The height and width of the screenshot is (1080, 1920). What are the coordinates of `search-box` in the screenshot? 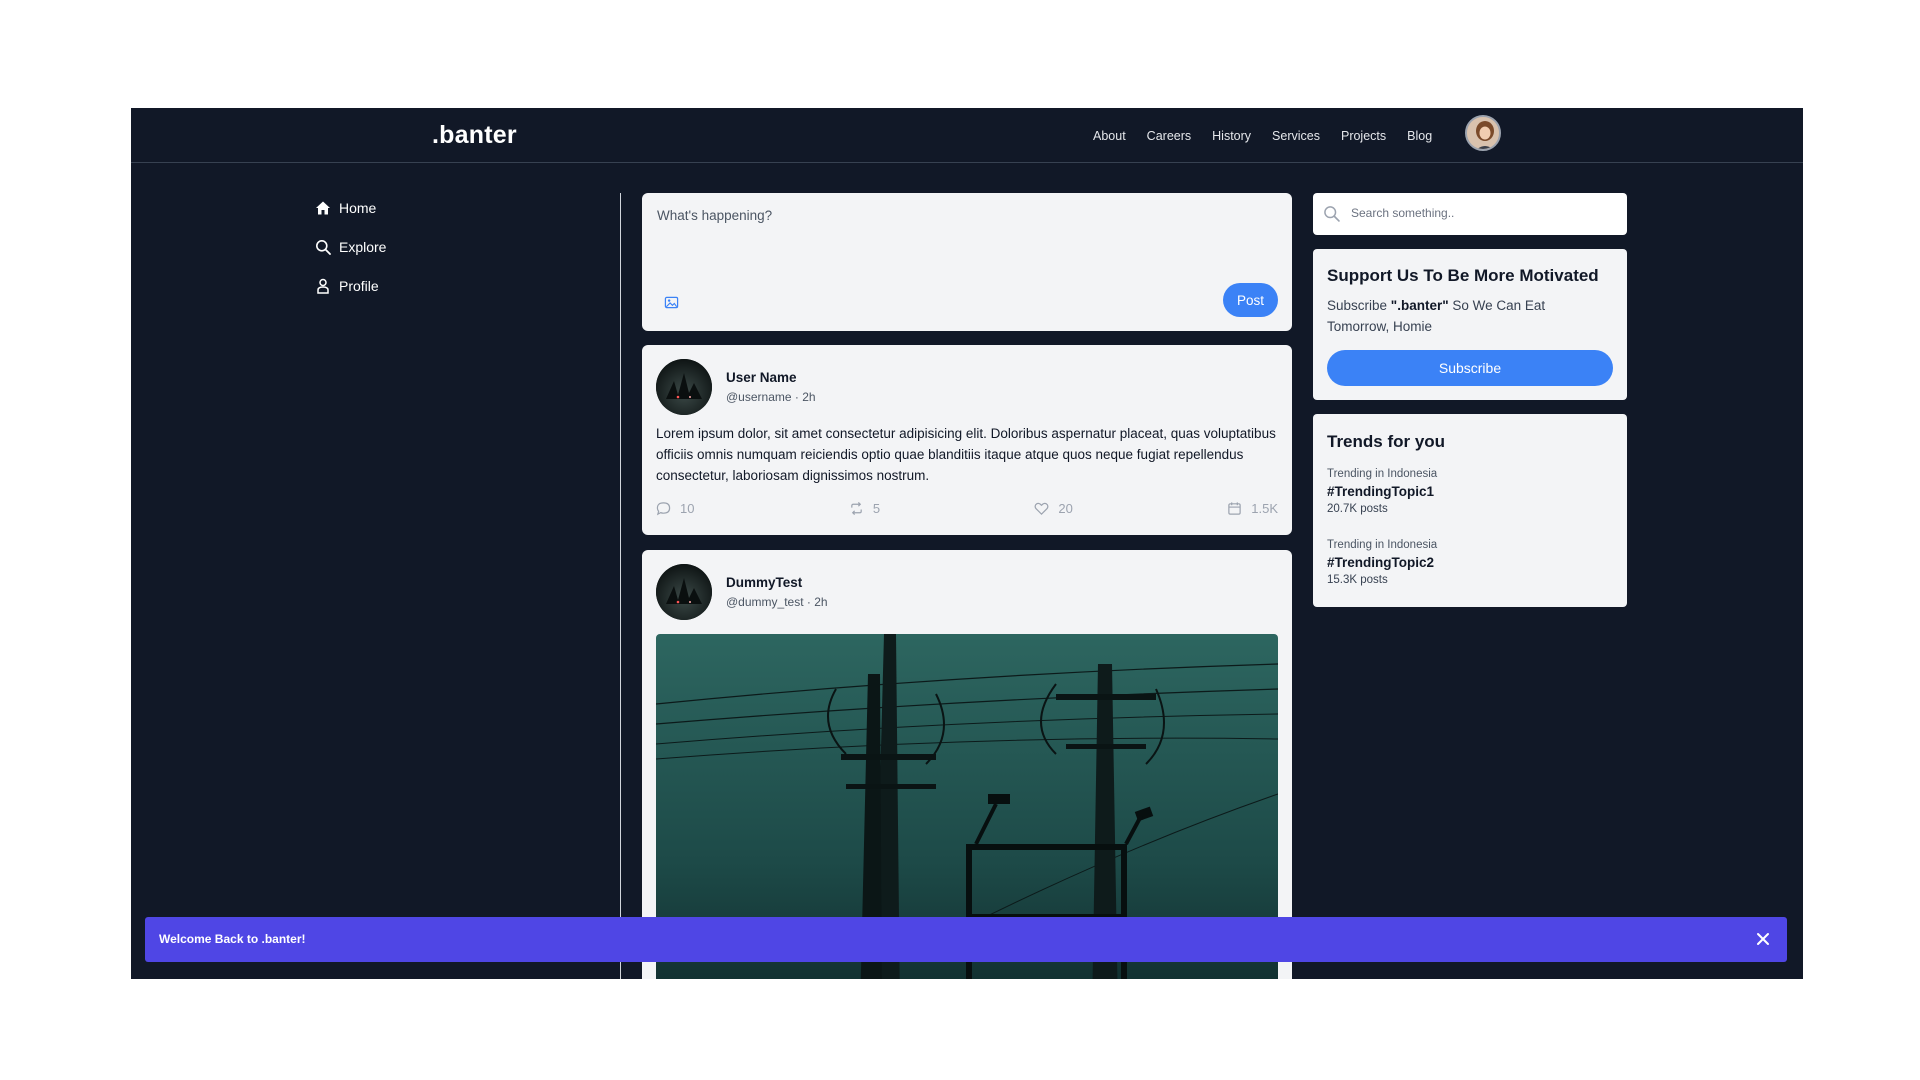 It's located at (1470, 214).